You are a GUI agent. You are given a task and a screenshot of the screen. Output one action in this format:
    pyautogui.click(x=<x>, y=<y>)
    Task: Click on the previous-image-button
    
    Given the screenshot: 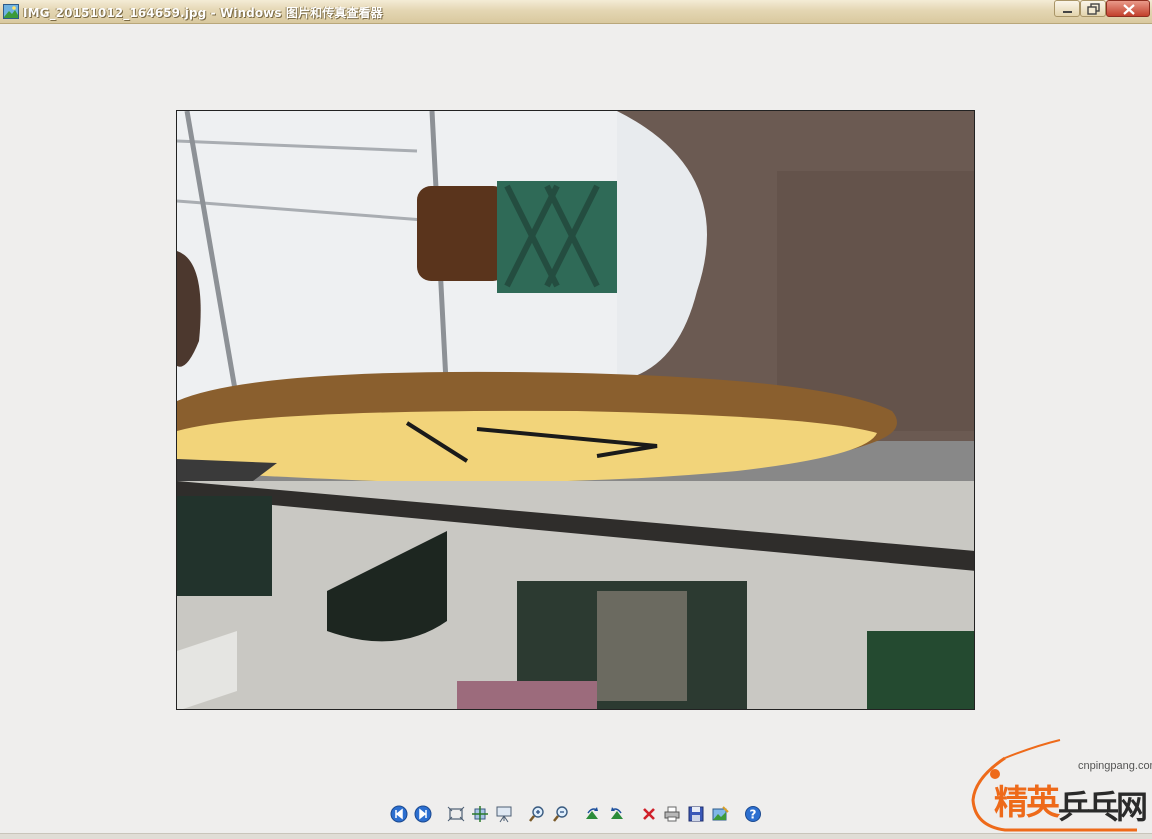 What is the action you would take?
    pyautogui.click(x=399, y=814)
    